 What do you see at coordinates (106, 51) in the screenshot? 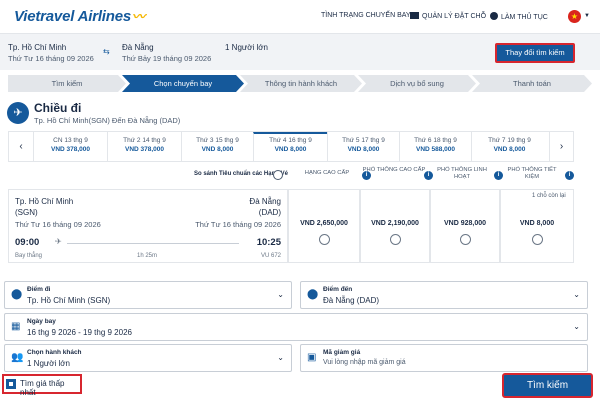
I see `swap-arrows-icon: ⇆` at bounding box center [106, 51].